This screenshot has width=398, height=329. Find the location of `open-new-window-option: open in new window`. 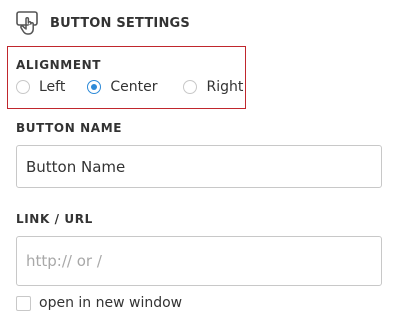

open-new-window-option: open in new window is located at coordinates (99, 303).